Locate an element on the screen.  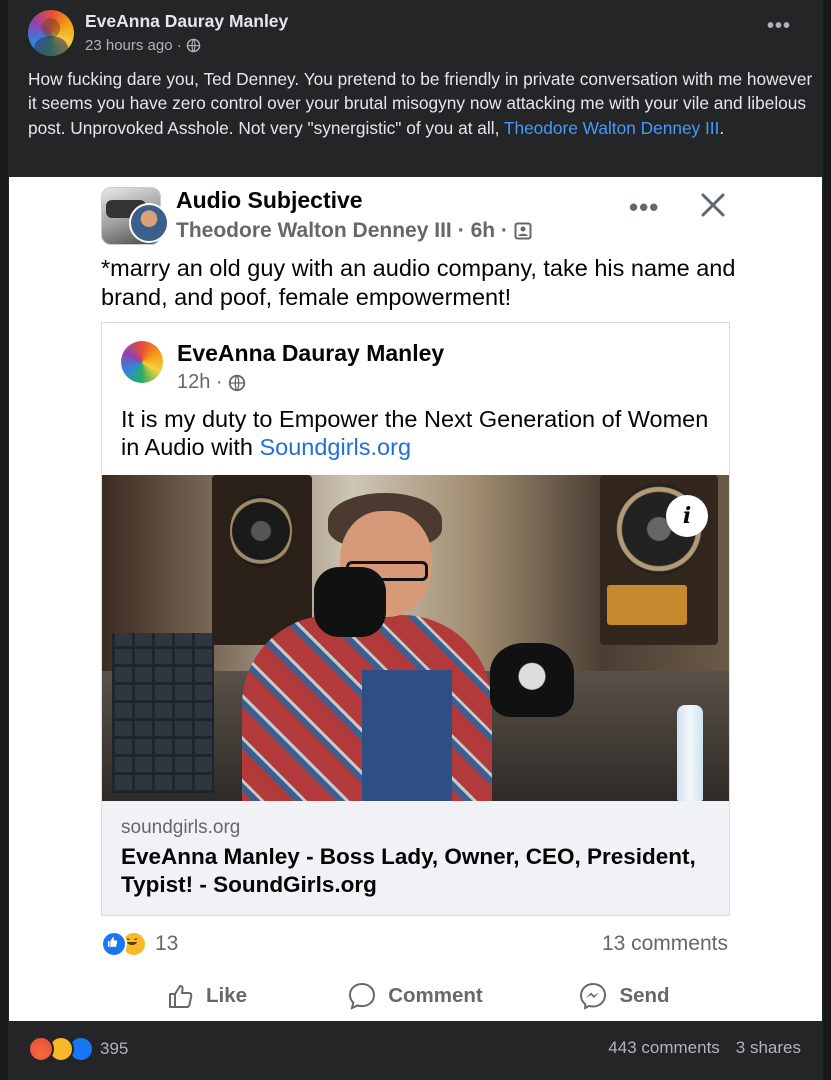
post-timestamp: 23 hours ago · is located at coordinates (143, 45).